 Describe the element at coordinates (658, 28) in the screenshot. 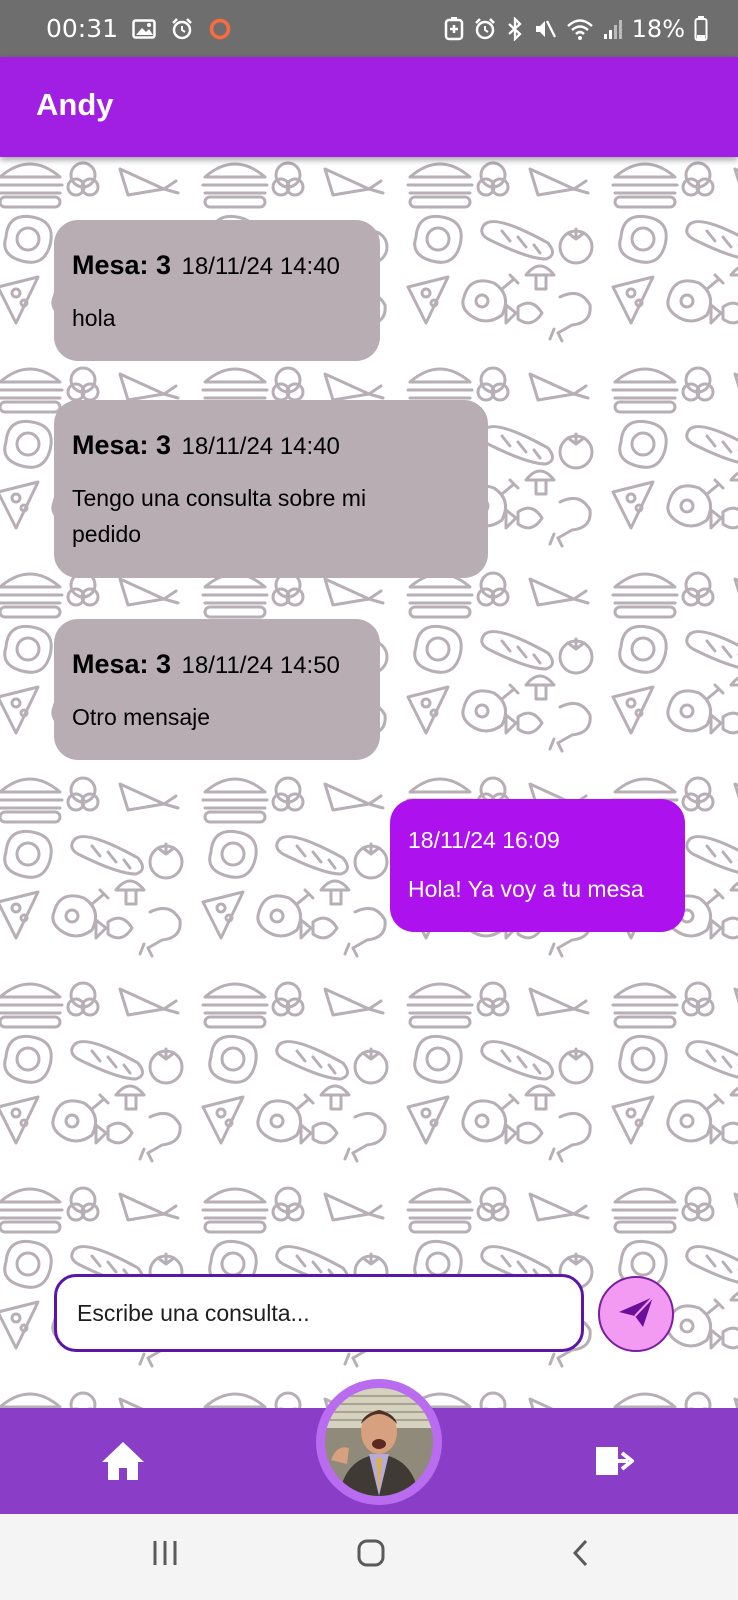

I see `battery-percent: 18%` at that location.